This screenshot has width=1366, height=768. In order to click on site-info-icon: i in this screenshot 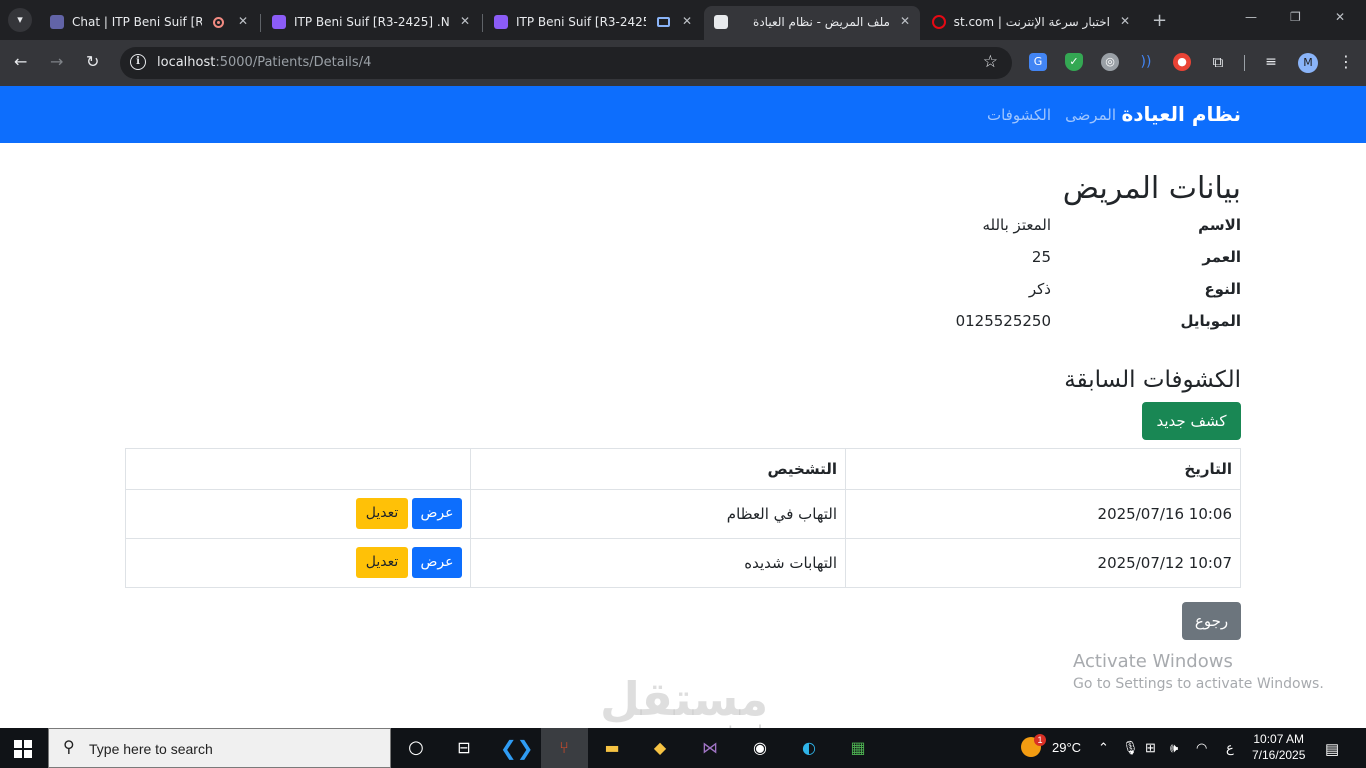, I will do `click(138, 62)`.